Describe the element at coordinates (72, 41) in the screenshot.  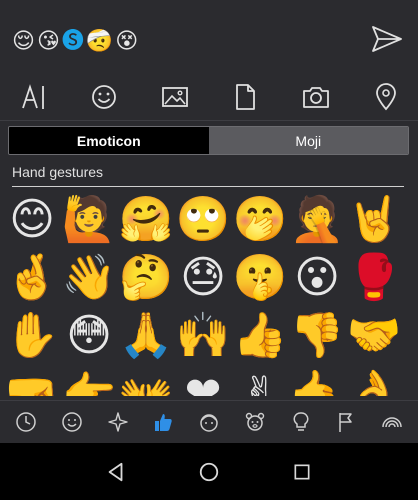
I see `emoji-skype: 🅢` at that location.